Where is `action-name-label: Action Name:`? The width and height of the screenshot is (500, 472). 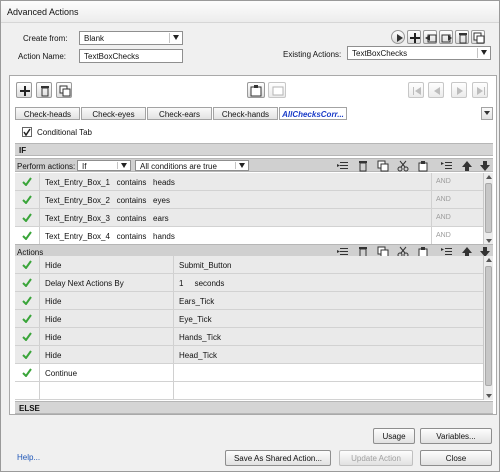
action-name-label: Action Name: is located at coordinates (42, 56).